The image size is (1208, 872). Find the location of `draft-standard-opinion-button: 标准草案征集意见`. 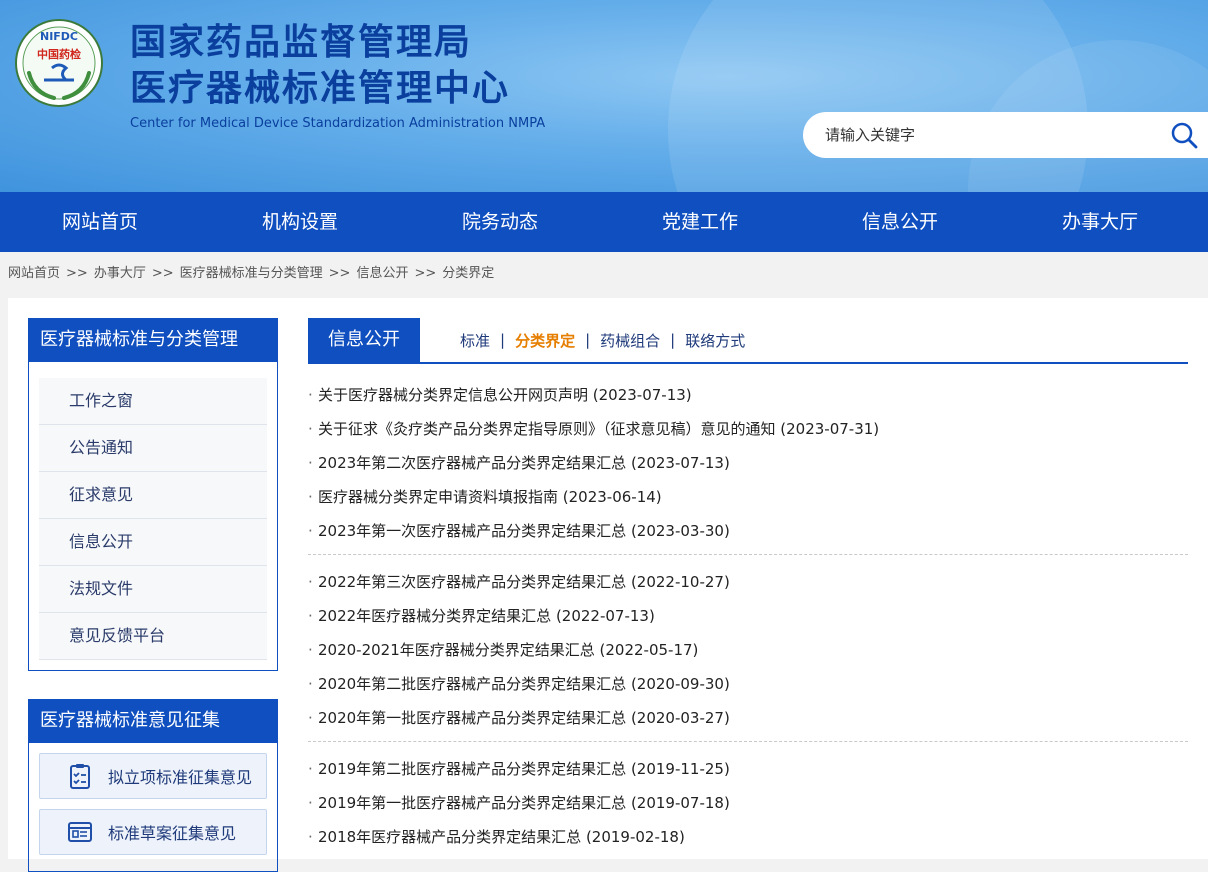

draft-standard-opinion-button: 标准草案征集意见 is located at coordinates (153, 832).